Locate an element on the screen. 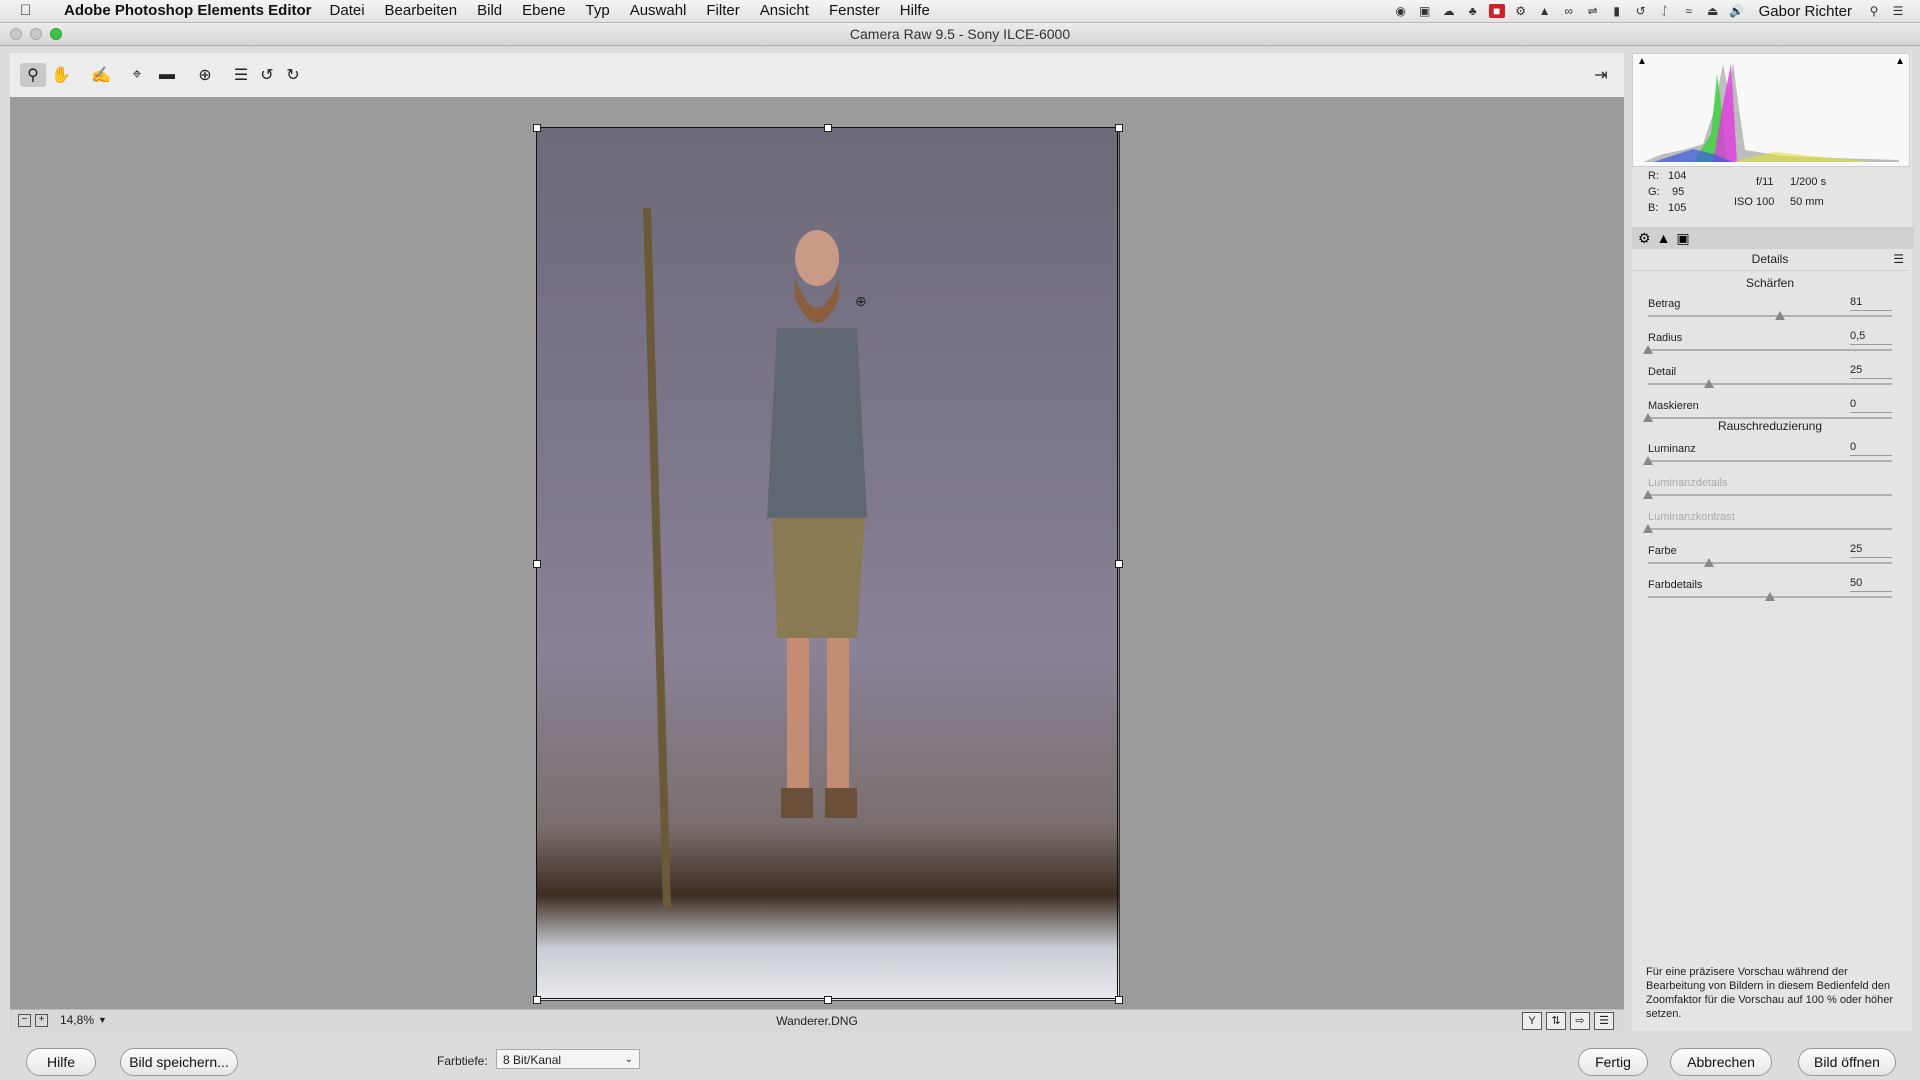 Image resolution: width=1920 pixels, height=1080 pixels. menu-bearbeiten: Bearbeiten is located at coordinates (421, 11).